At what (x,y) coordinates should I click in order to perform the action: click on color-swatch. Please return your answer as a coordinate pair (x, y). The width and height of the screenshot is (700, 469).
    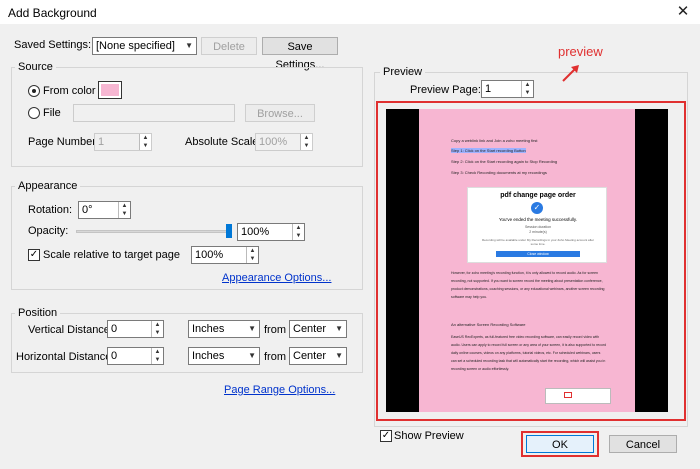
    Looking at the image, I should click on (110, 90).